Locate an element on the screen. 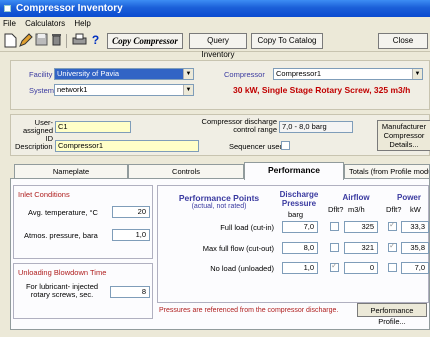  help-question-icon: ? is located at coordinates (95, 40).